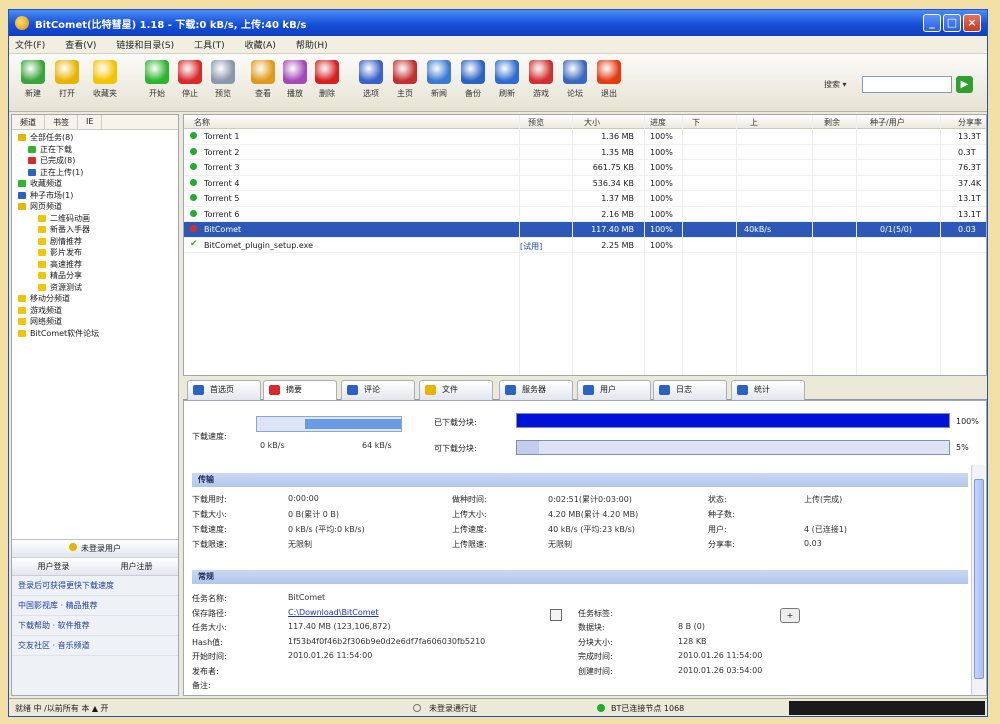 This screenshot has height=724, width=1000. I want to click on tree-item: 影片发布, so click(95, 253).